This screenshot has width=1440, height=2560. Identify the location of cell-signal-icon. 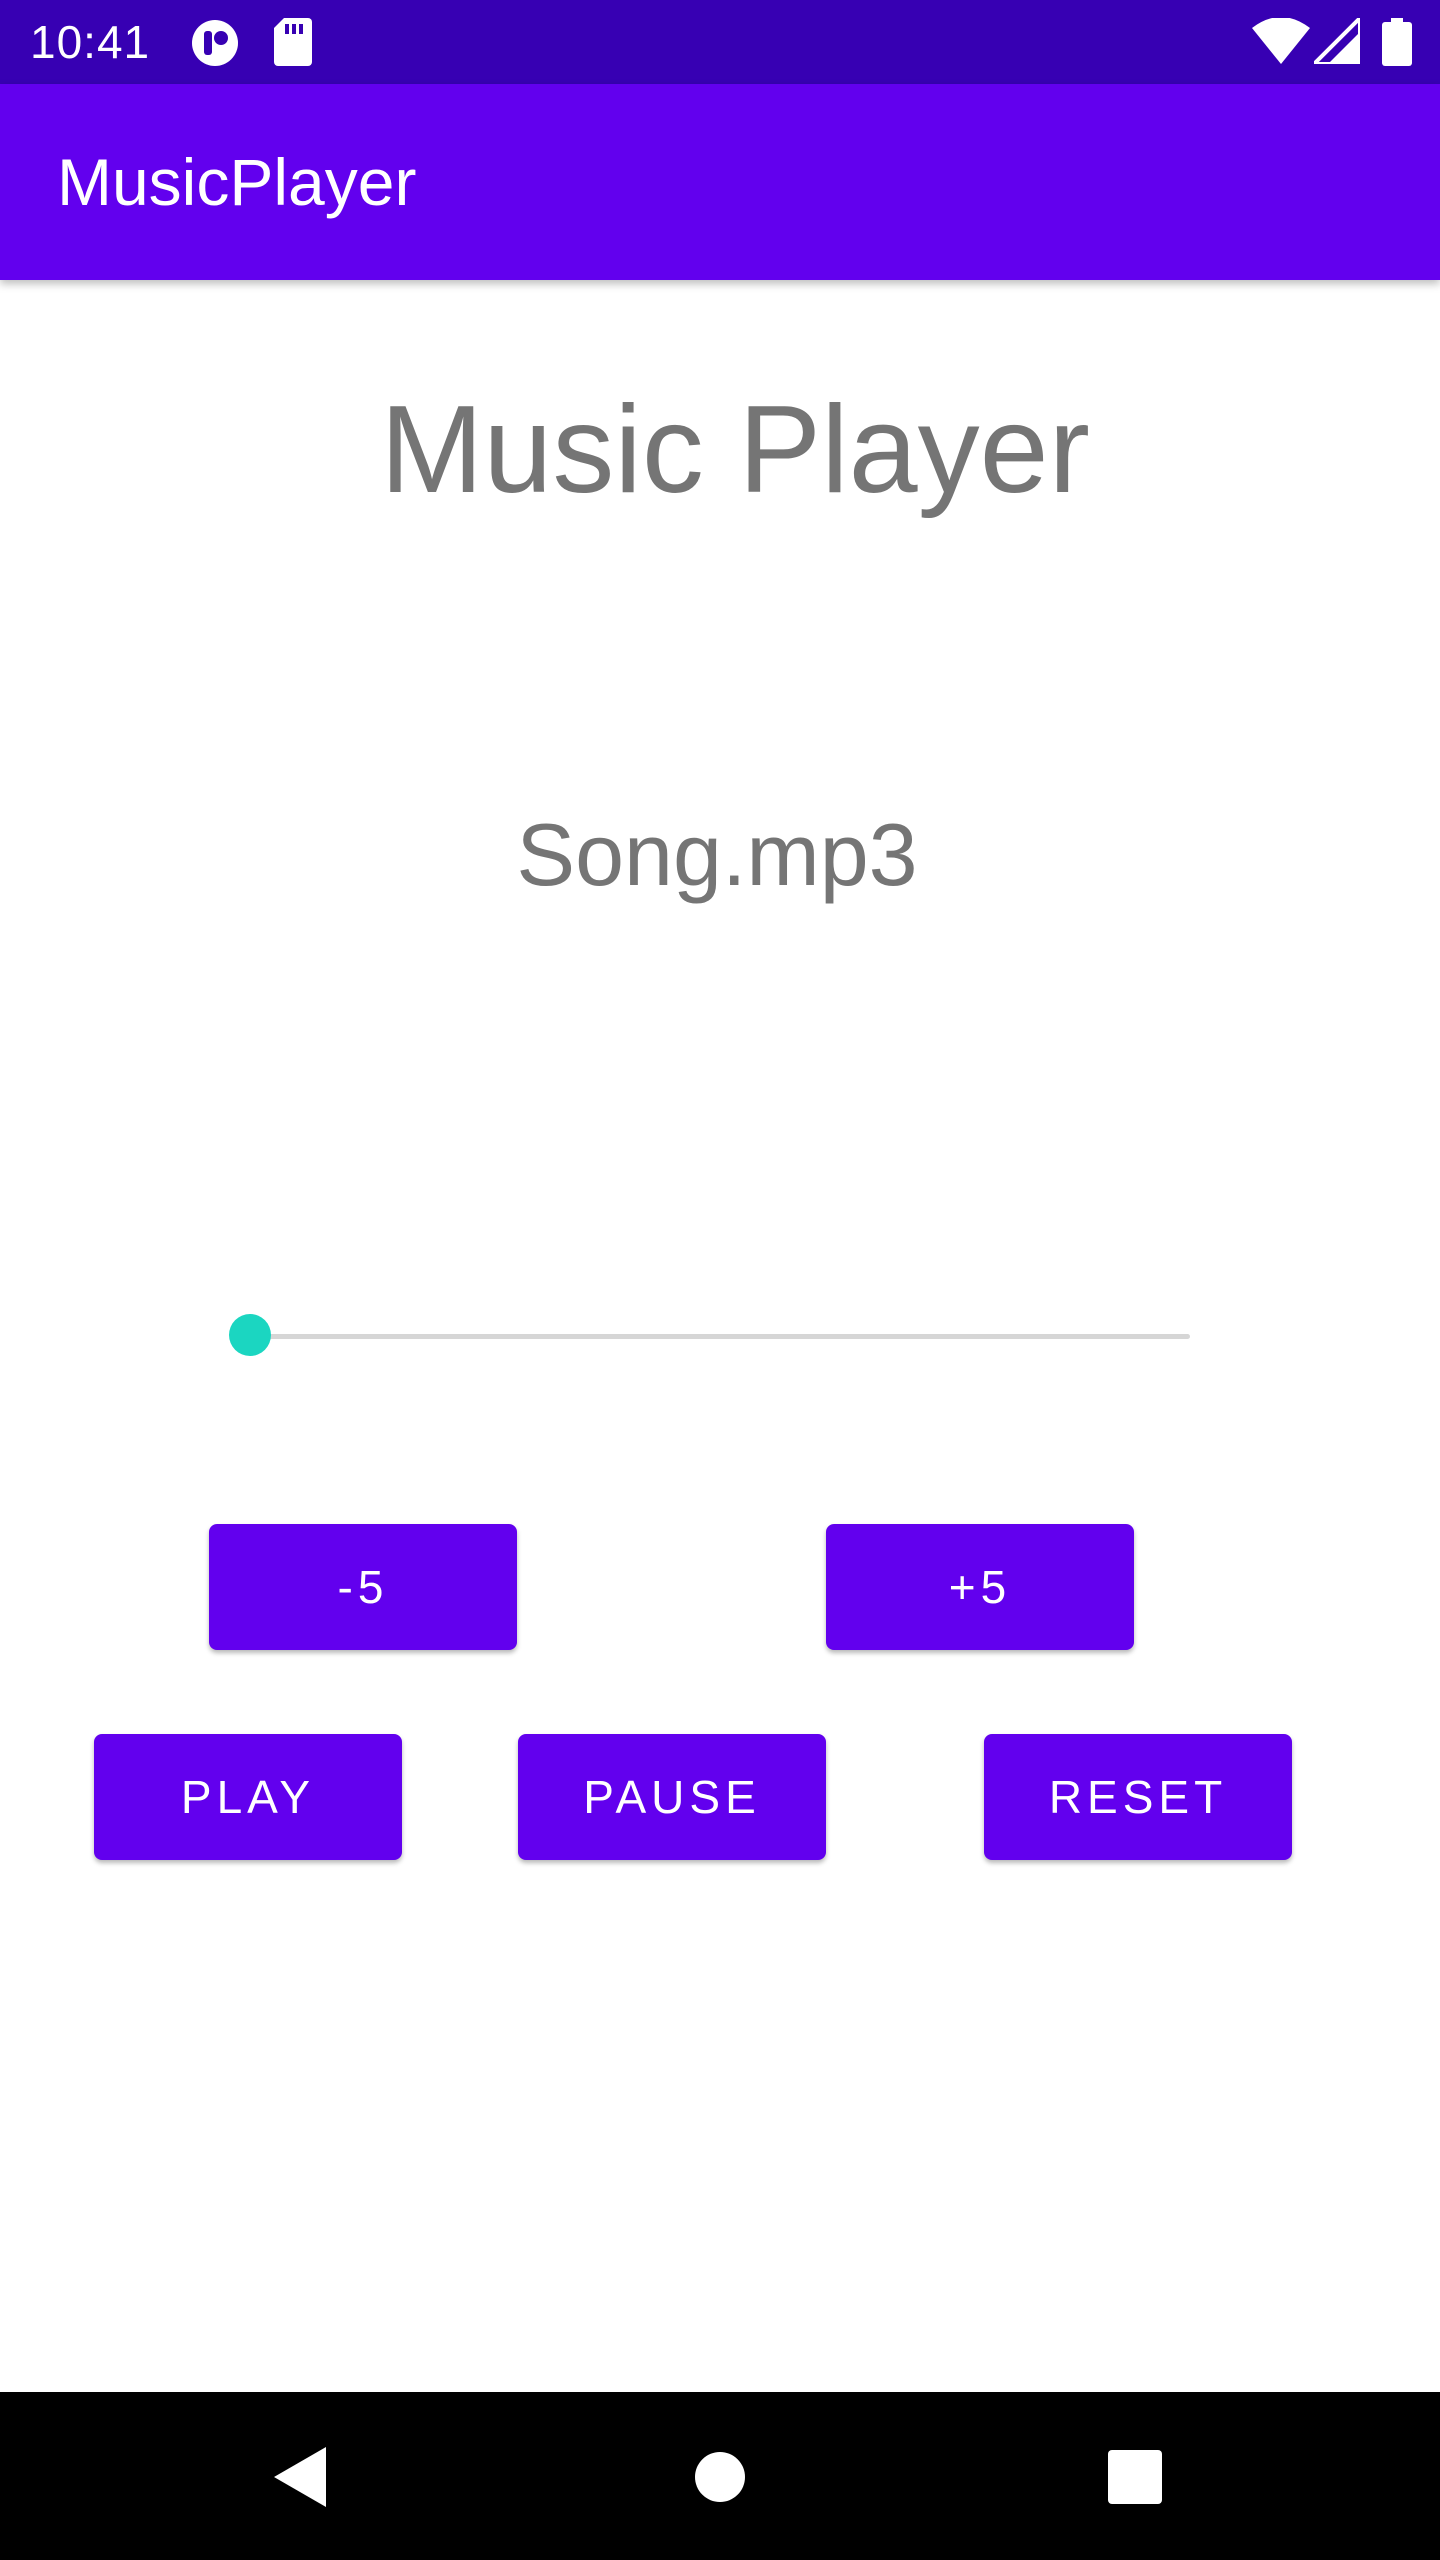
(1335, 41).